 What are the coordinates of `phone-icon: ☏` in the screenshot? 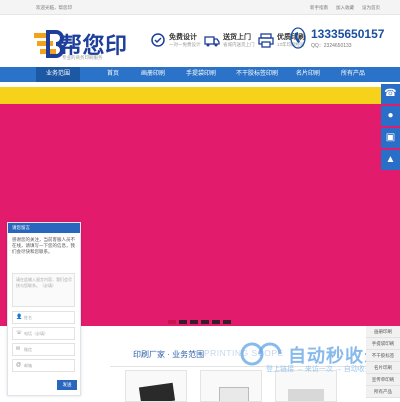 It's located at (19, 333).